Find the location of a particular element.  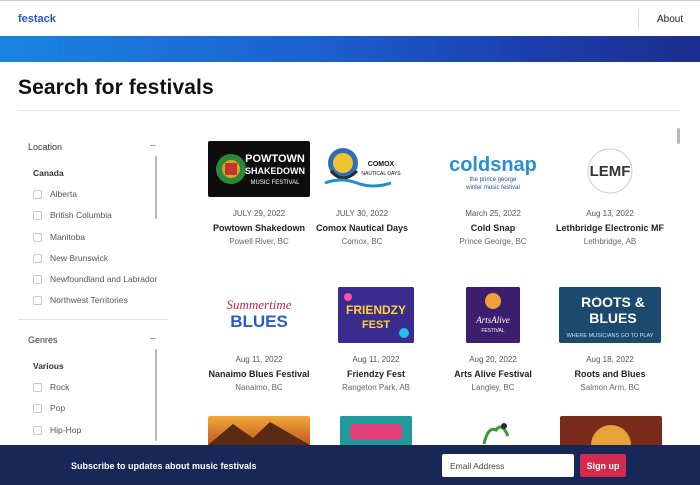

option-label: Alberta is located at coordinates (63, 194).